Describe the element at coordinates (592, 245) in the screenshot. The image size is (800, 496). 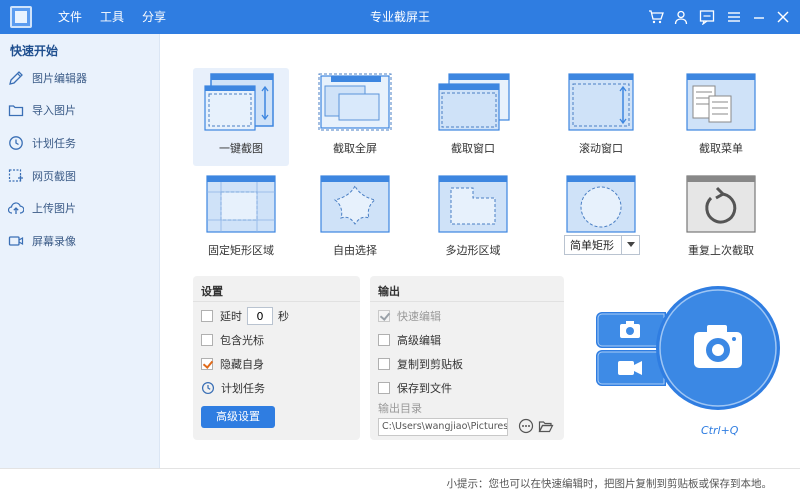
I see `shape-select-value: 简单矩形` at that location.